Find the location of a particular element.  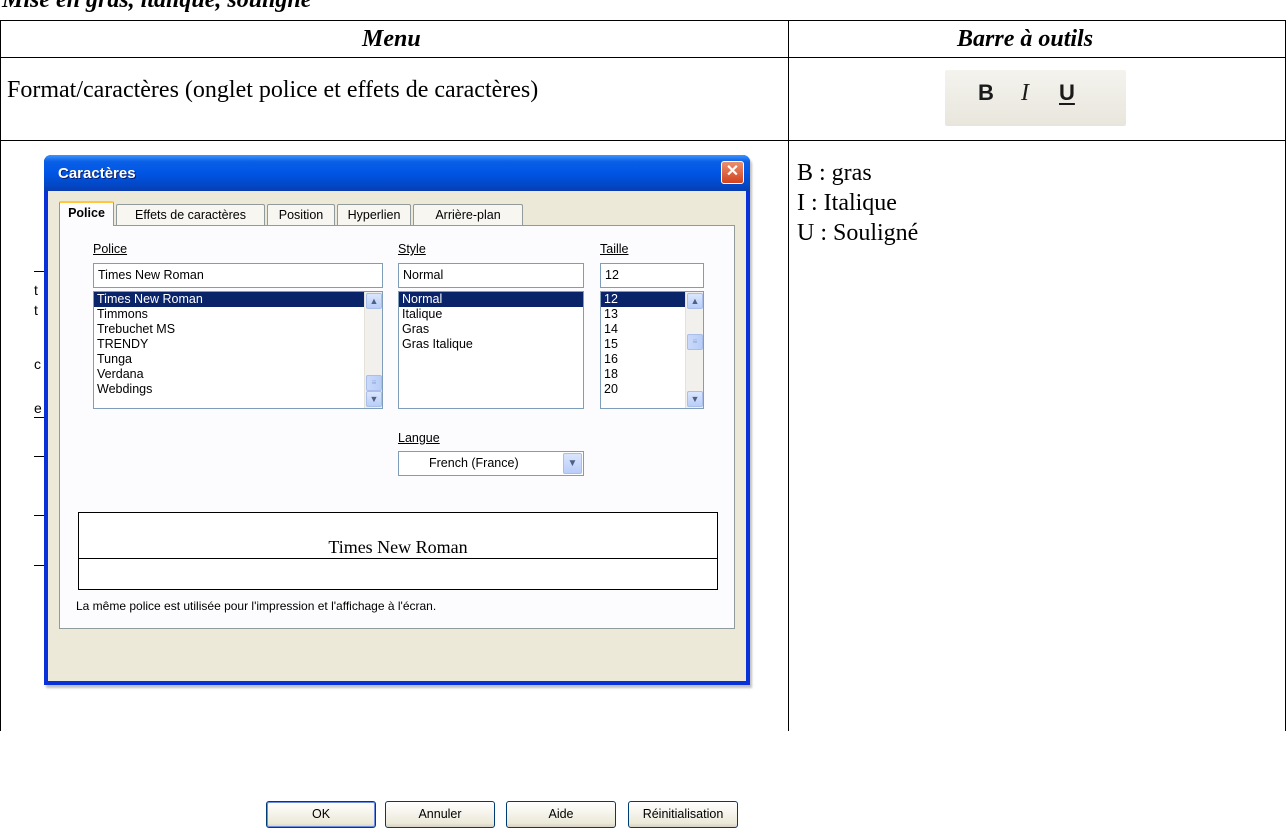

help-button: Aide is located at coordinates (561, 814).